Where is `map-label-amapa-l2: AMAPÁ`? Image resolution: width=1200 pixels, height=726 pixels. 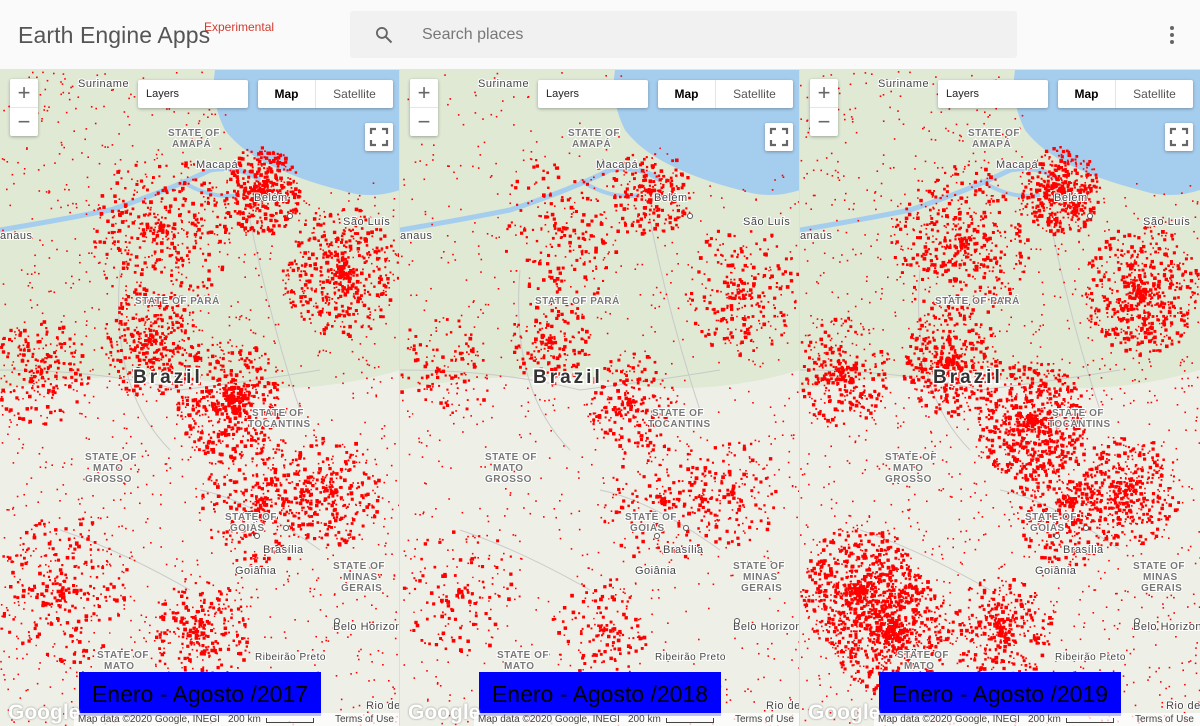
map-label-amapa-l2: AMAPÁ is located at coordinates (191, 143).